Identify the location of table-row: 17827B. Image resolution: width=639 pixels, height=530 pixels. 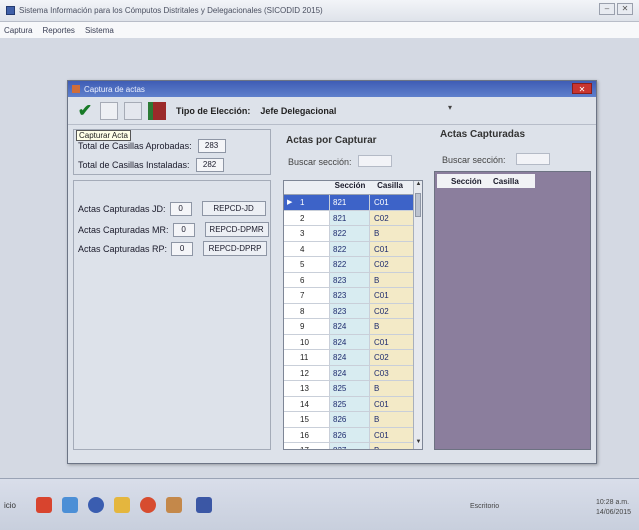
(349, 446).